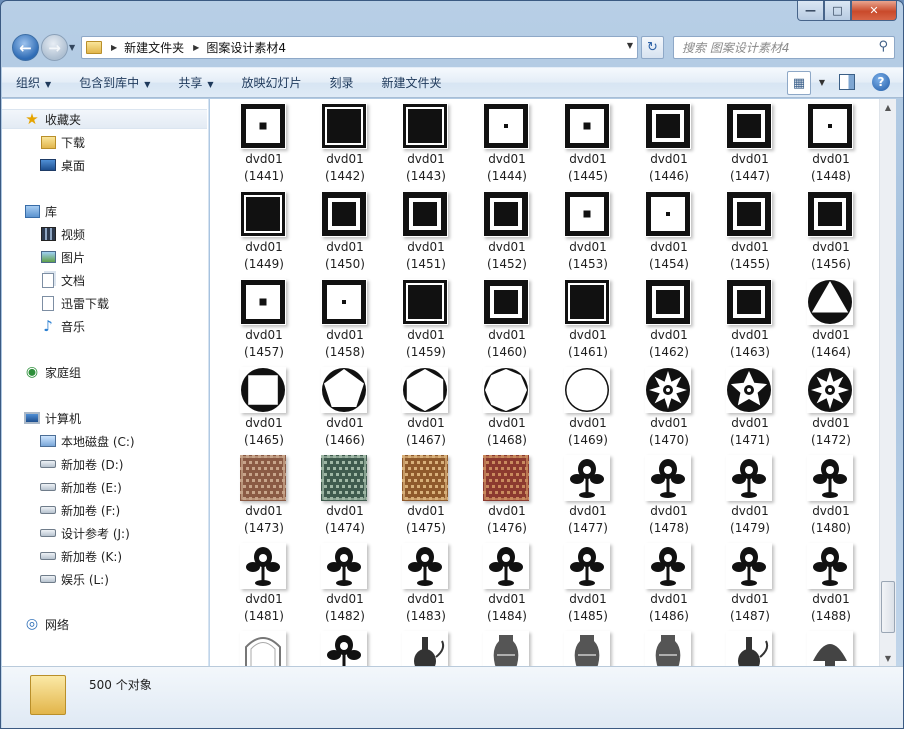 Image resolution: width=904 pixels, height=729 pixels. What do you see at coordinates (104, 119) in the screenshot?
I see `nav-item: ★ 收藏夹` at bounding box center [104, 119].